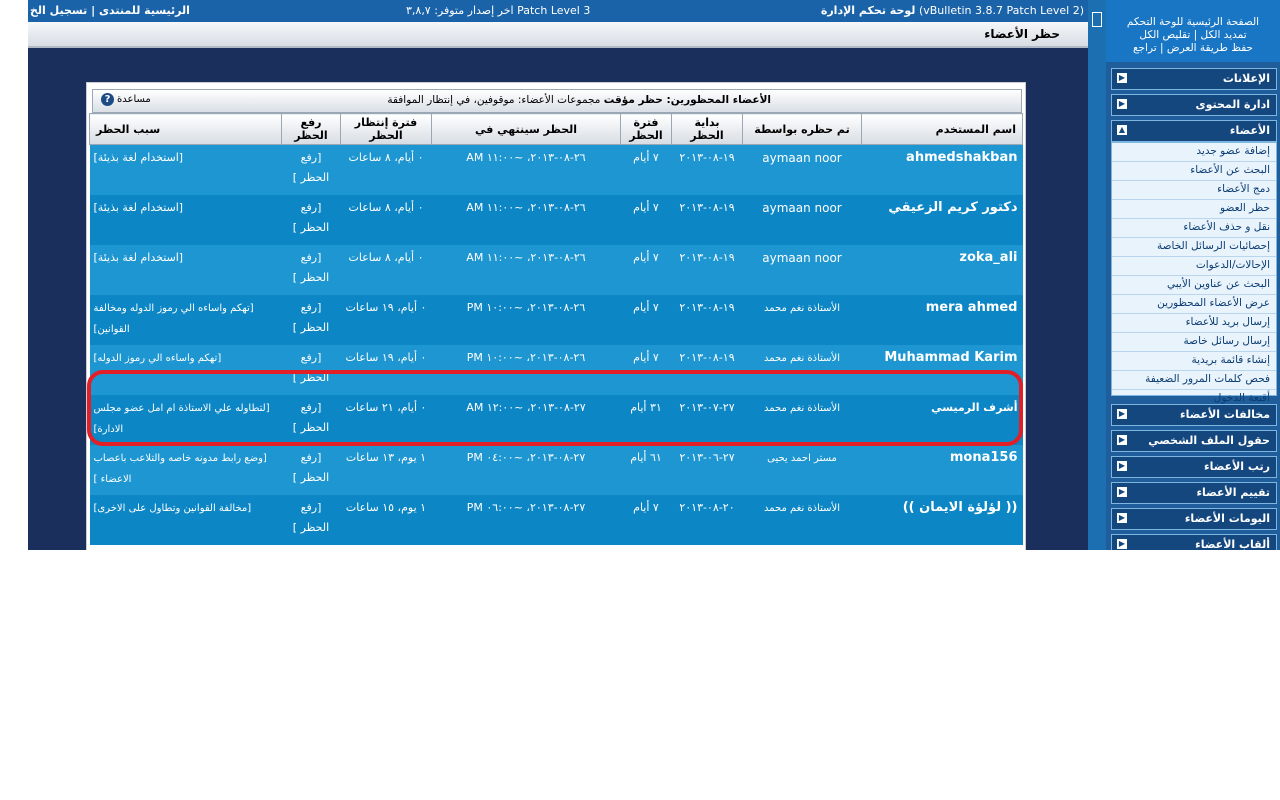 The height and width of the screenshot is (800, 1280). I want to click on sidebar-item-add-member: إضافة عضو جديد, so click(1194, 152).